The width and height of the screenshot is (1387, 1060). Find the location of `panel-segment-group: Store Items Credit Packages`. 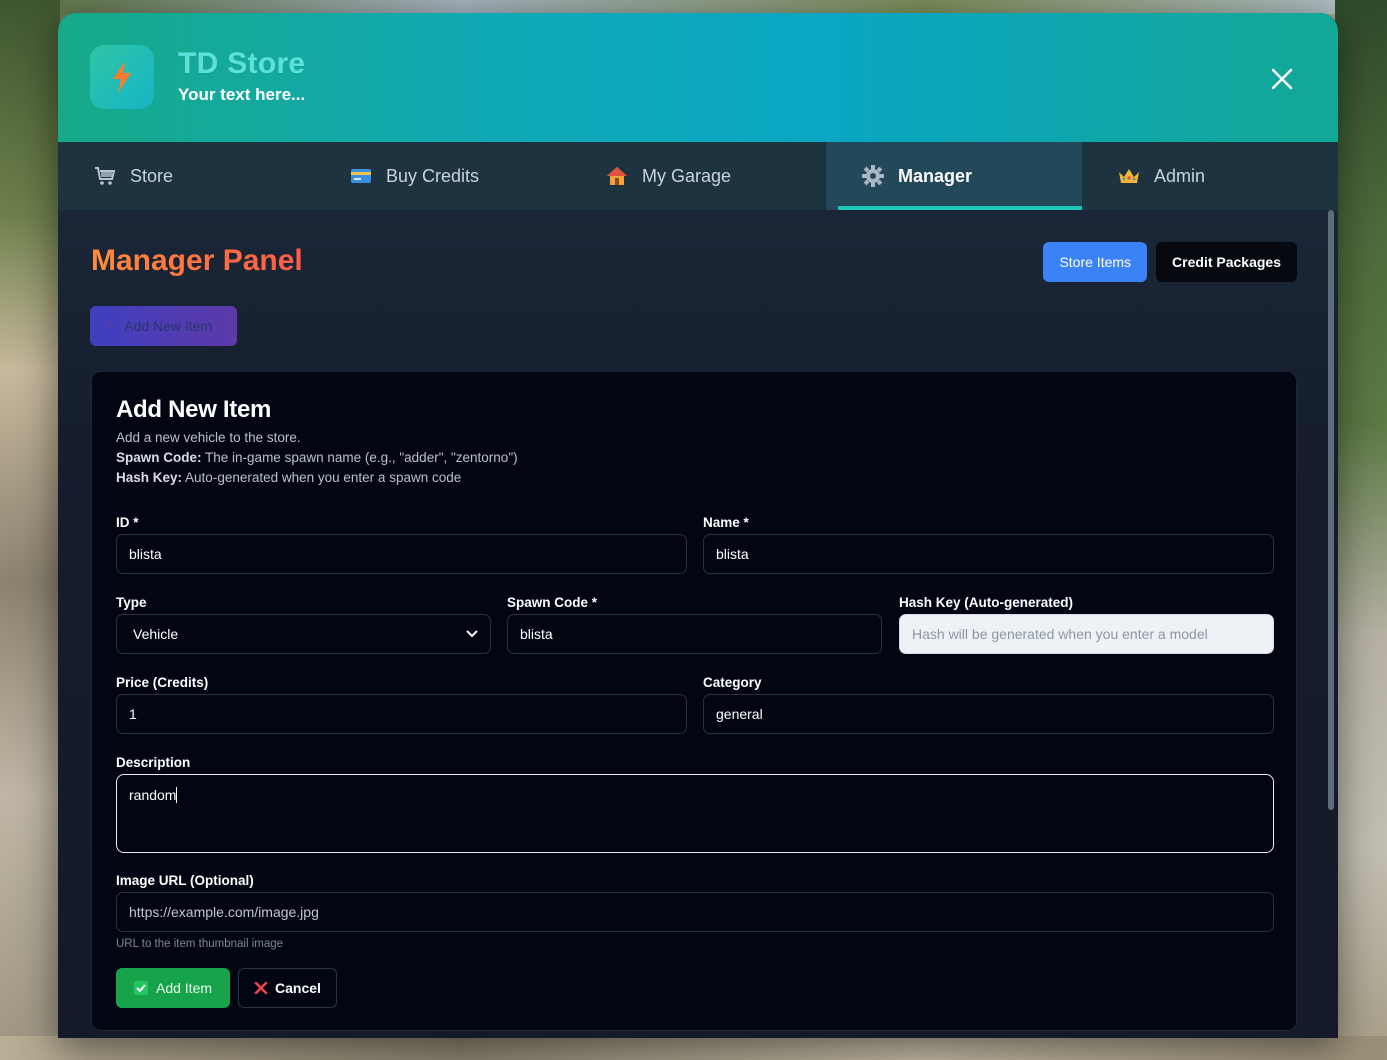

panel-segment-group: Store Items Credit Packages is located at coordinates (1170, 262).